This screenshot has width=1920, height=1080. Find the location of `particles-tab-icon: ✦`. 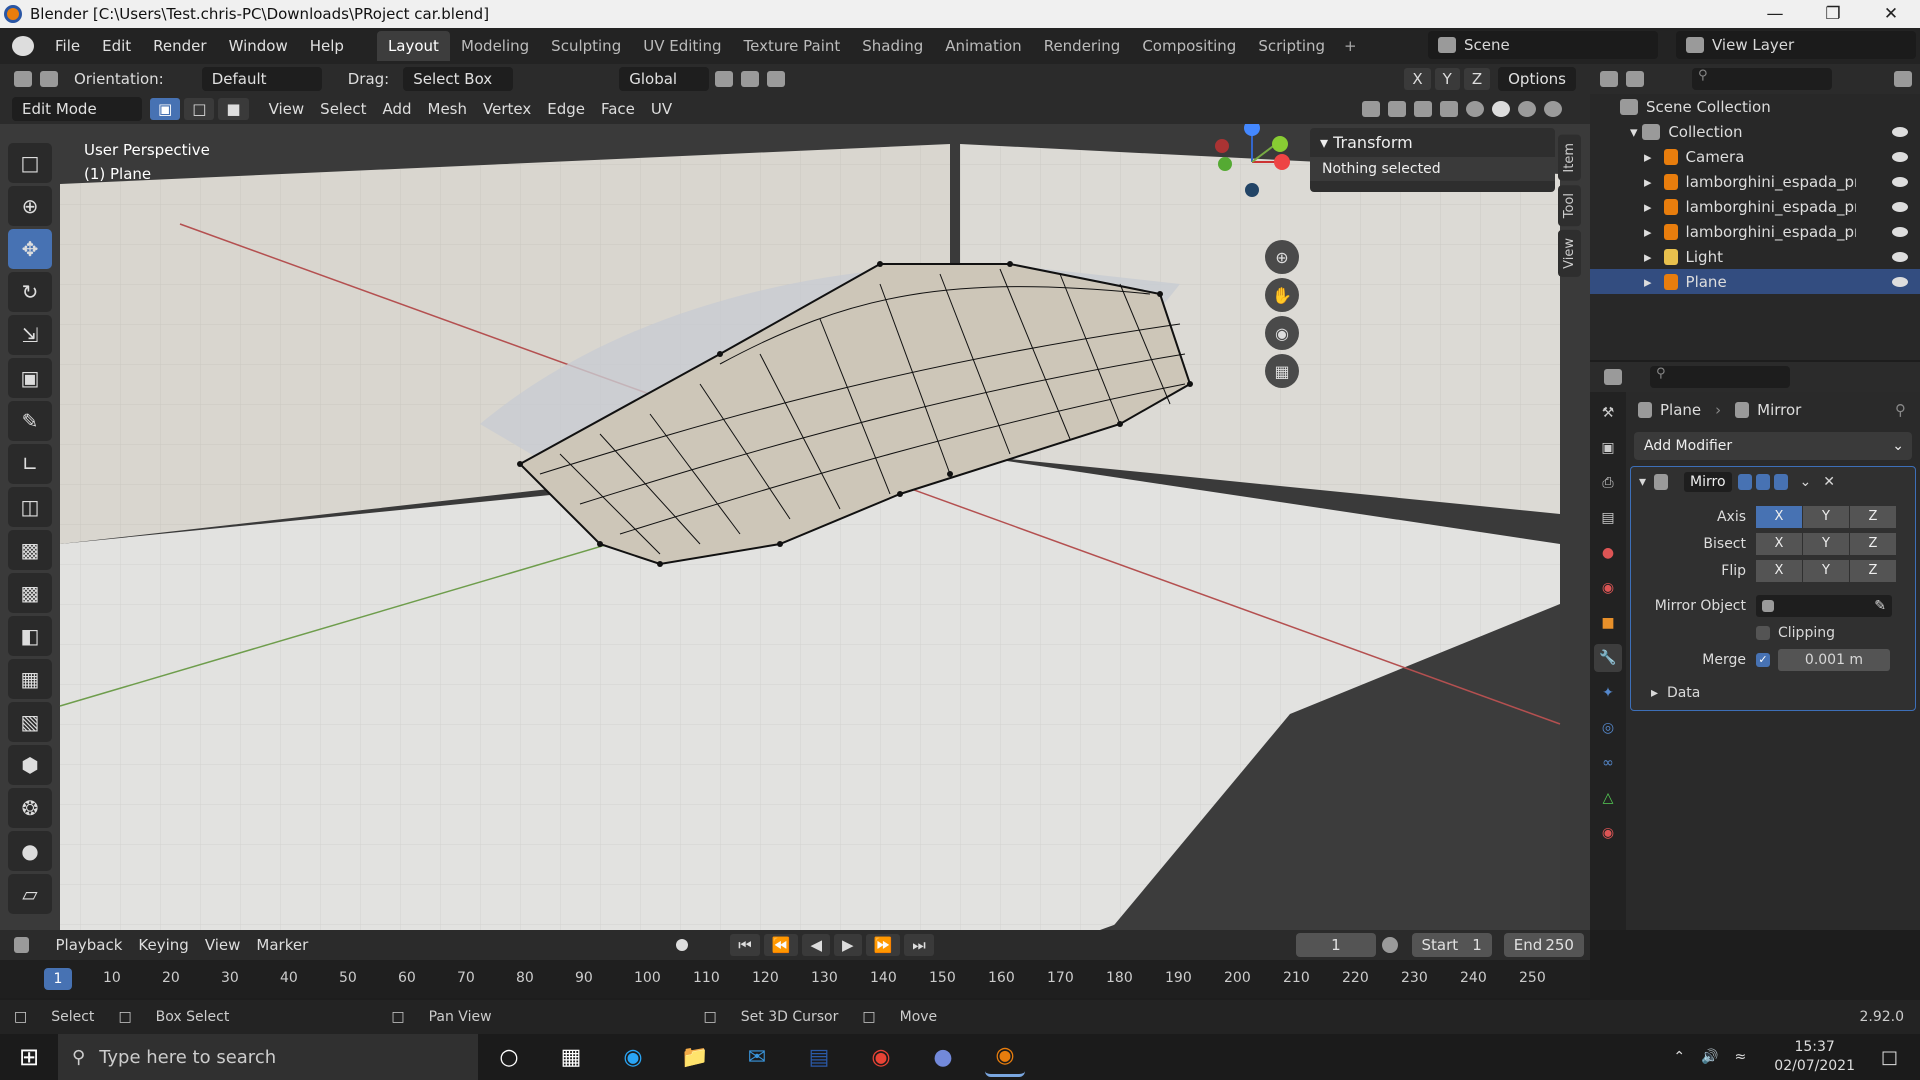

particles-tab-icon: ✦ is located at coordinates (1608, 693).